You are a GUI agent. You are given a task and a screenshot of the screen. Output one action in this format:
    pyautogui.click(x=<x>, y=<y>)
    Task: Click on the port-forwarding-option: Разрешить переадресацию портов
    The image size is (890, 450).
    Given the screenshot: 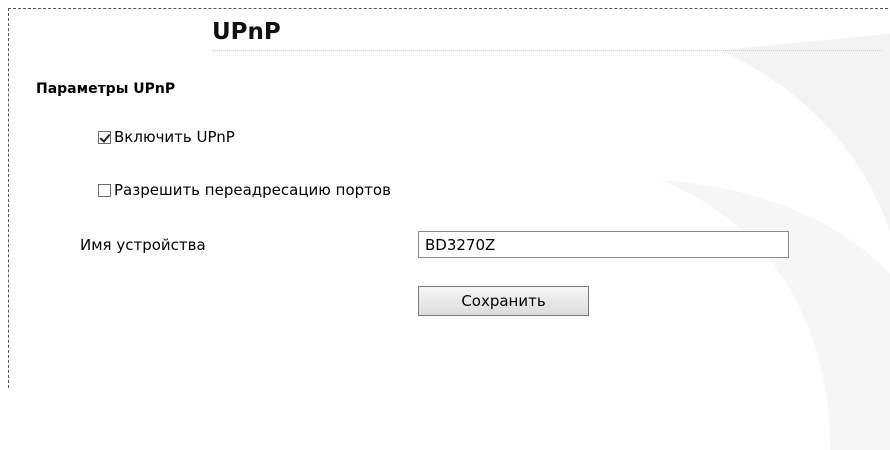 What is the action you would take?
    pyautogui.click(x=244, y=190)
    